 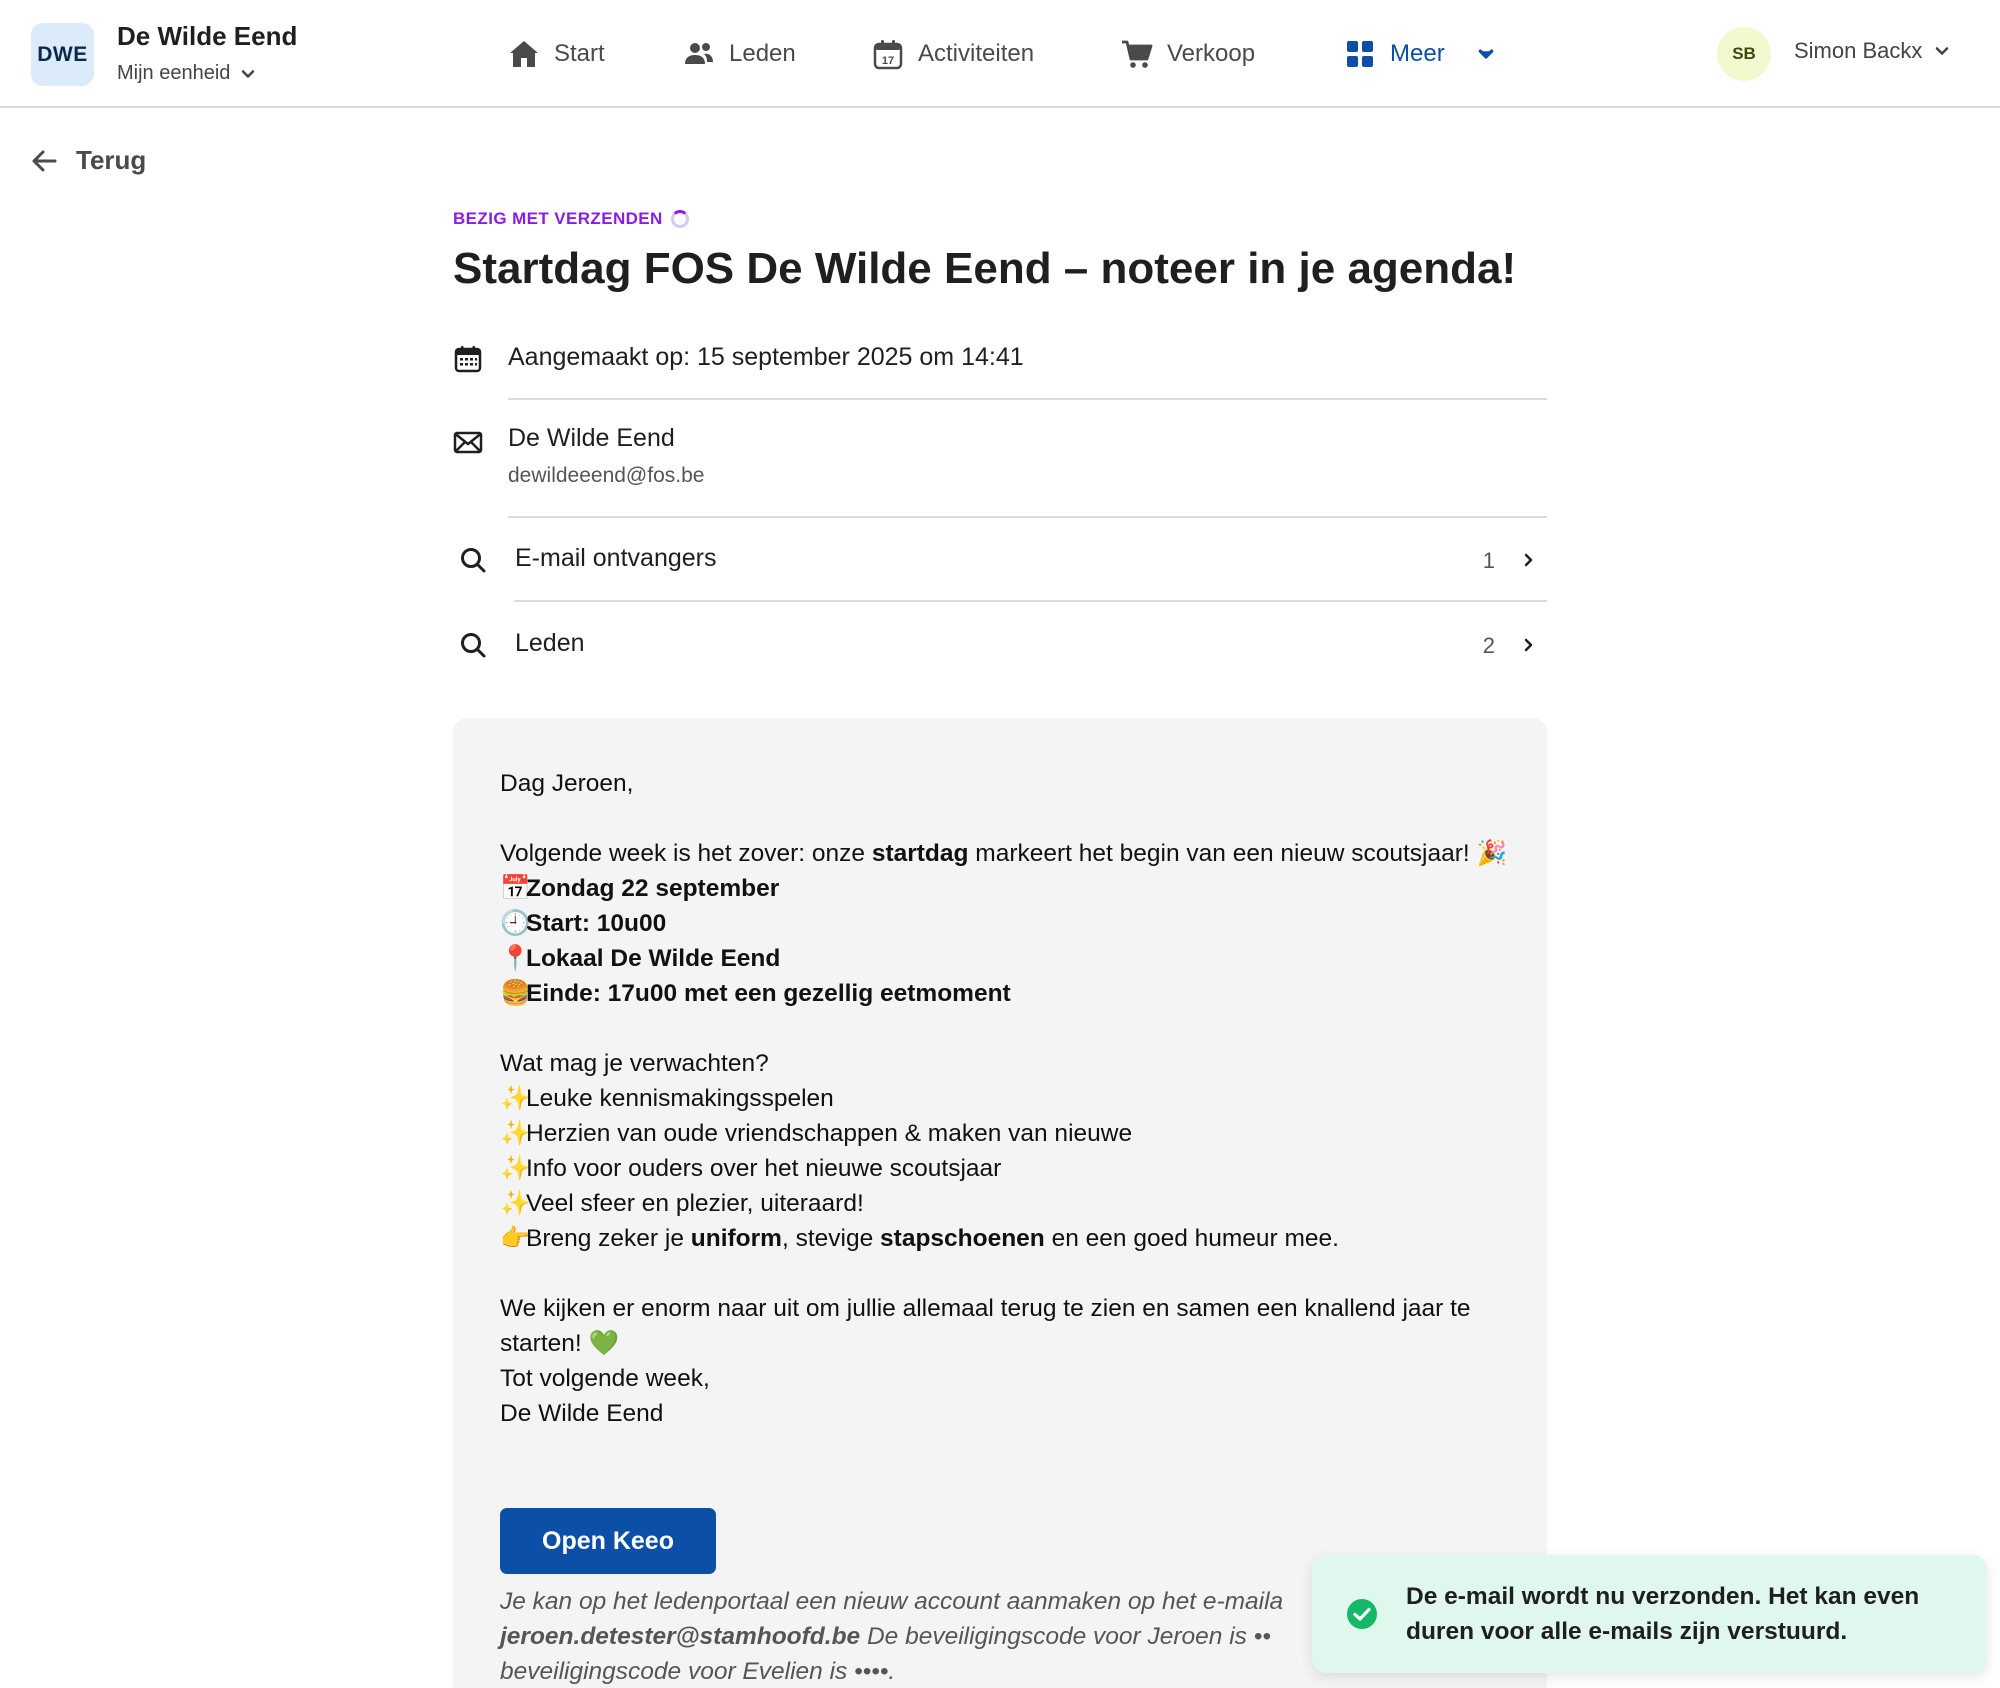 I want to click on back-button: Terug, so click(x=88, y=160).